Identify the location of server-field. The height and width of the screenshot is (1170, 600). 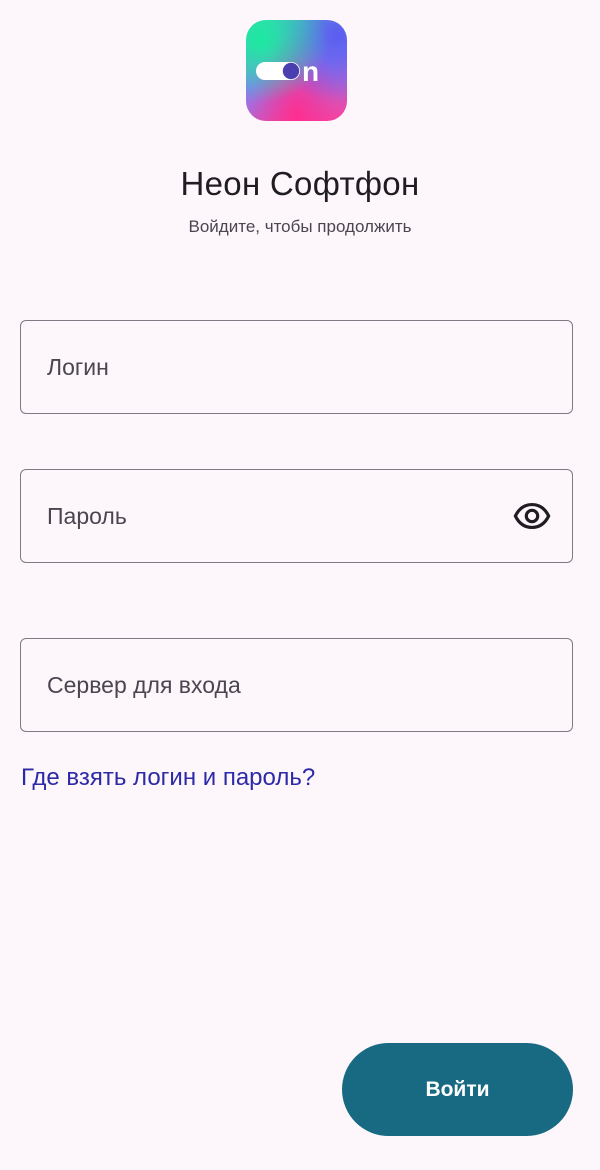
(296, 685).